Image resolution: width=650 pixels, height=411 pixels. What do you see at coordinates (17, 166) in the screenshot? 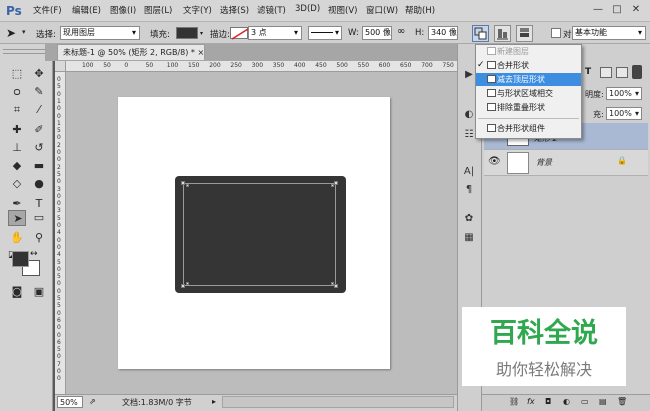
I see `eraser-tool-icon: ◆` at bounding box center [17, 166].